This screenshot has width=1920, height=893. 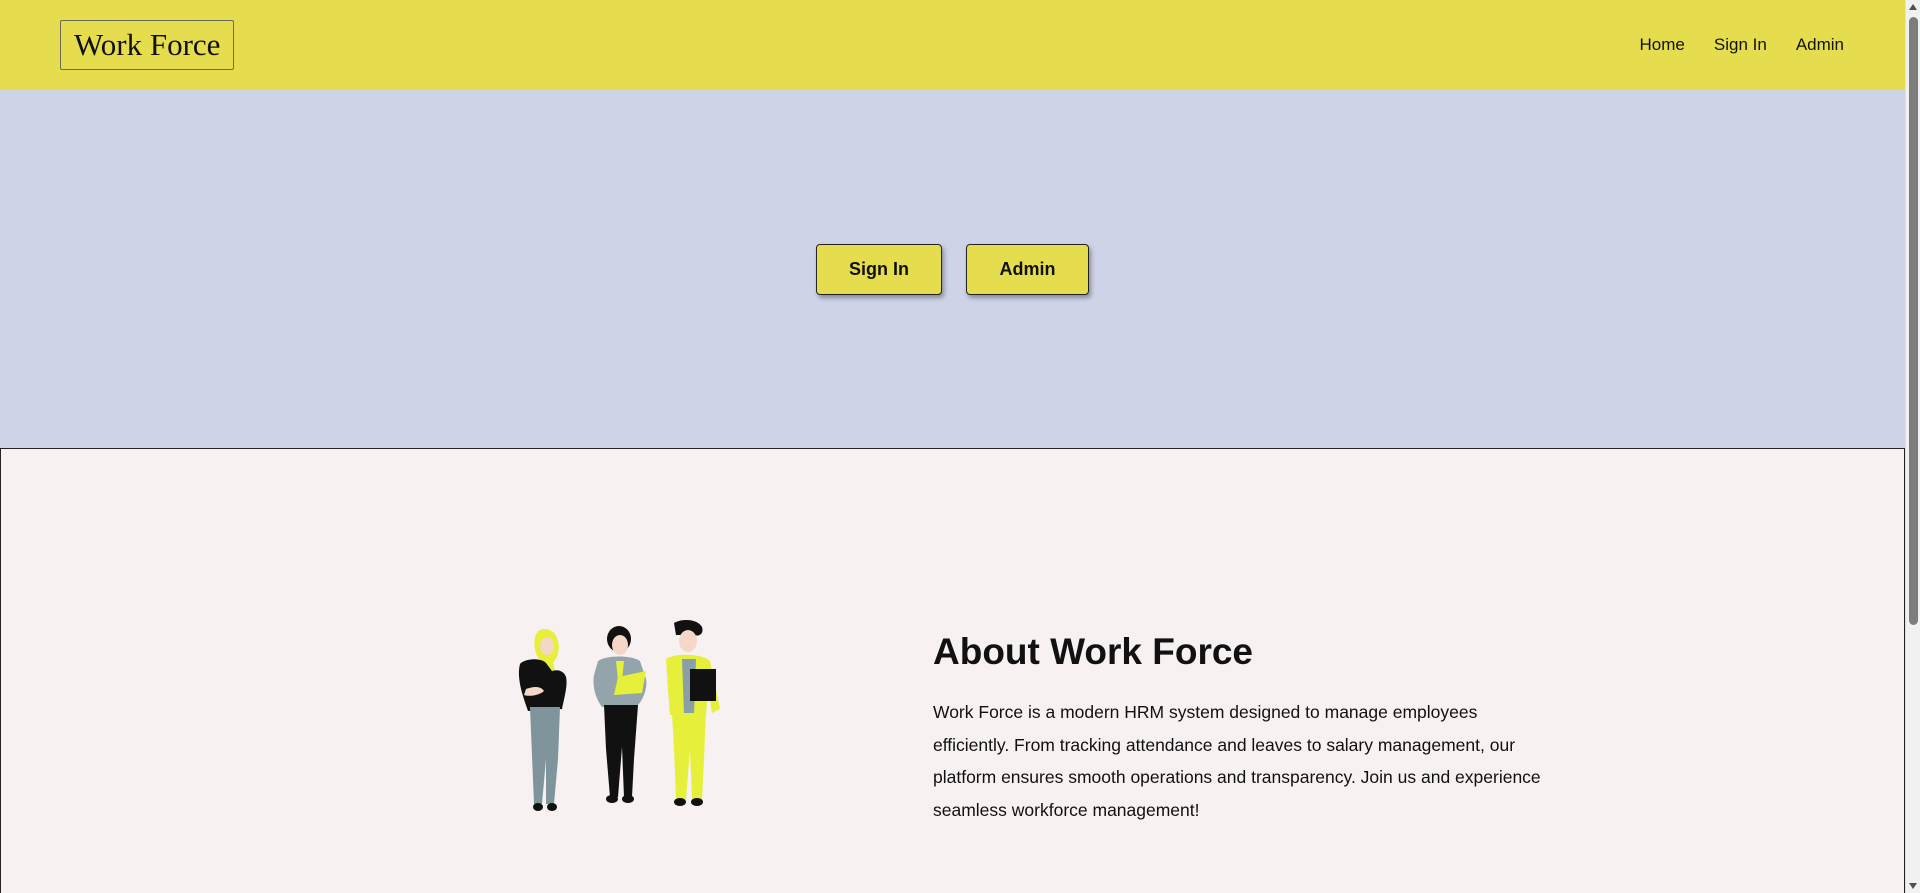 What do you see at coordinates (1913, 321) in the screenshot?
I see `scroll-thumb` at bounding box center [1913, 321].